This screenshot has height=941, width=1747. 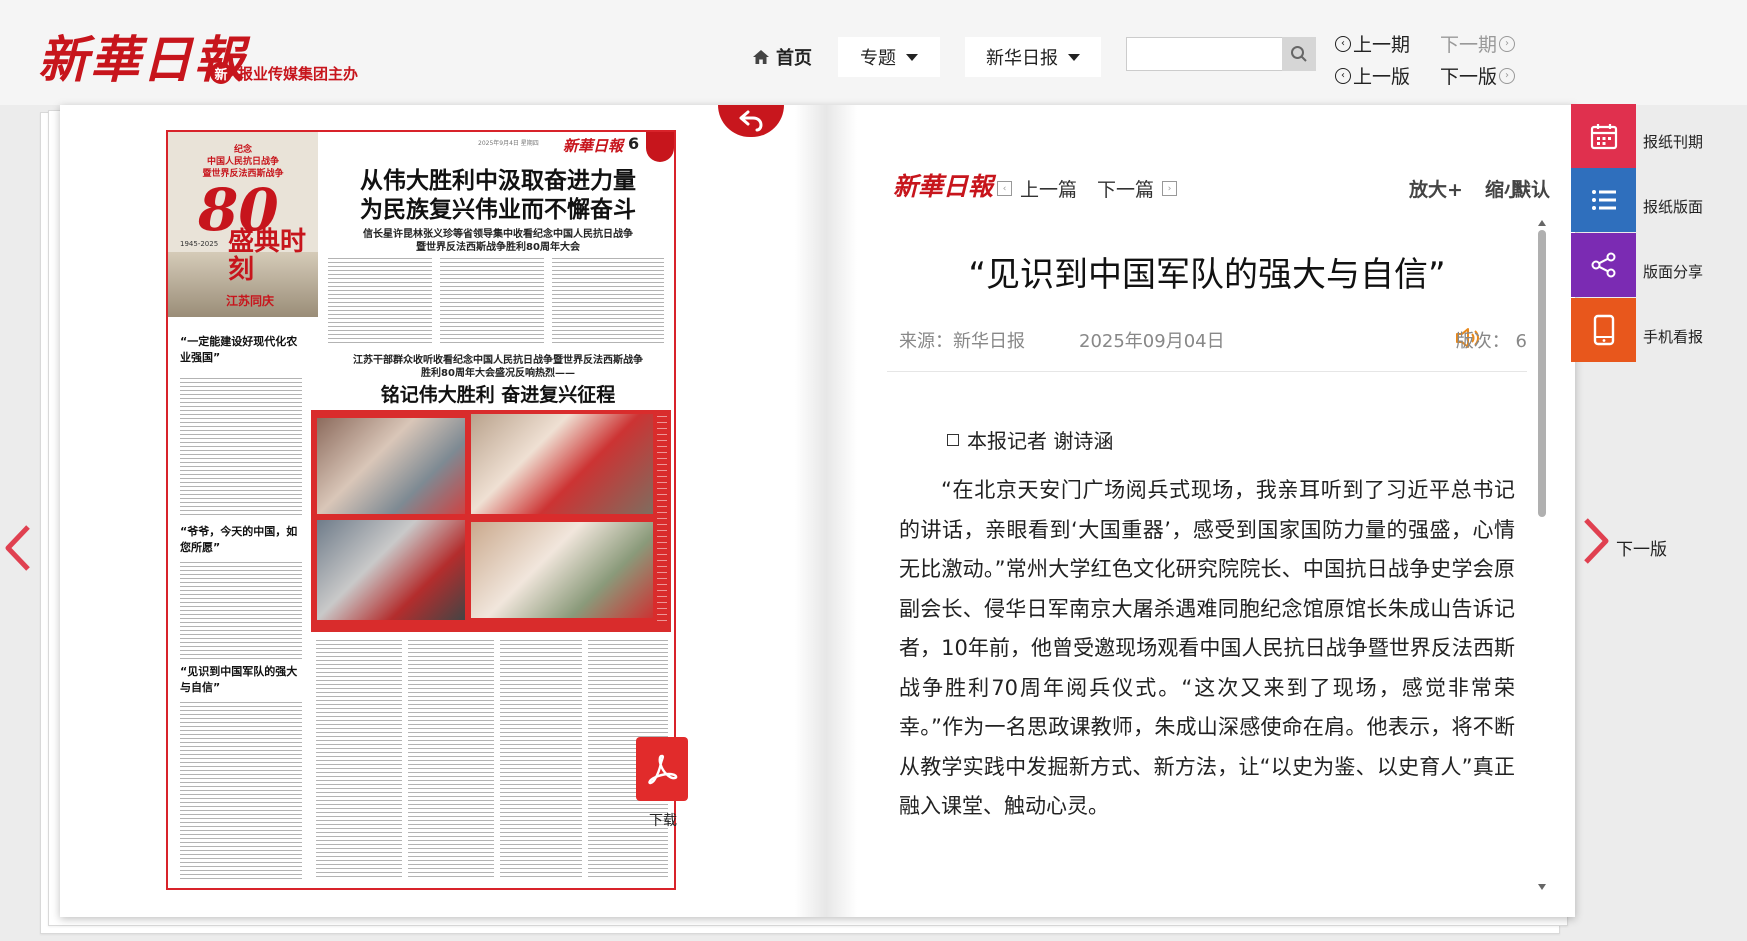 What do you see at coordinates (1382, 77) in the screenshot?
I see `prev-page-label: 上一版` at bounding box center [1382, 77].